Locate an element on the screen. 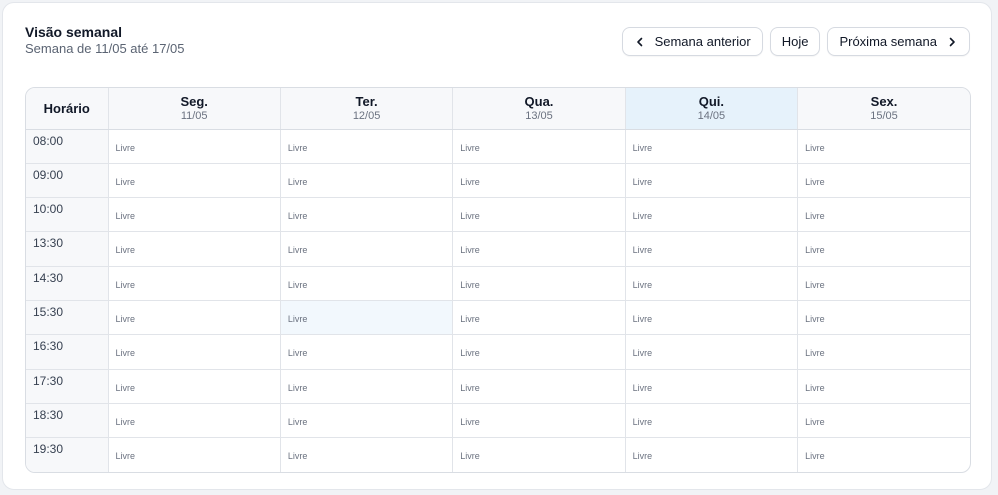 Image resolution: width=998 pixels, height=495 pixels. today-label: Hoje is located at coordinates (795, 41).